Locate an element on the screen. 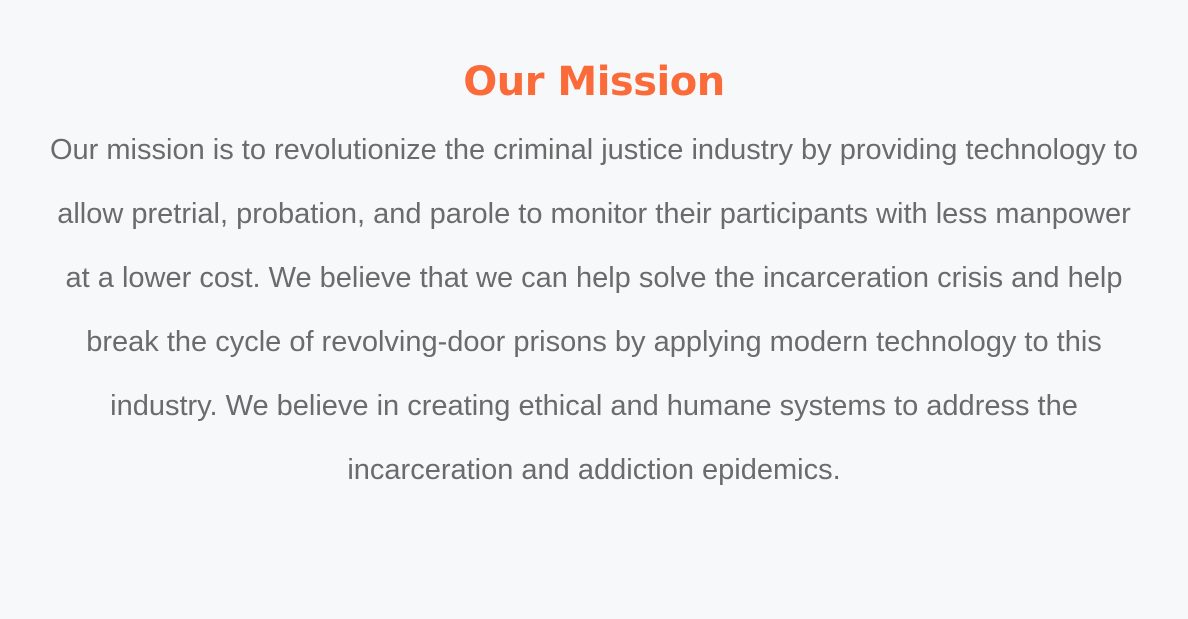 The width and height of the screenshot is (1188, 619). mission-title: Our Mission is located at coordinates (594, 82).